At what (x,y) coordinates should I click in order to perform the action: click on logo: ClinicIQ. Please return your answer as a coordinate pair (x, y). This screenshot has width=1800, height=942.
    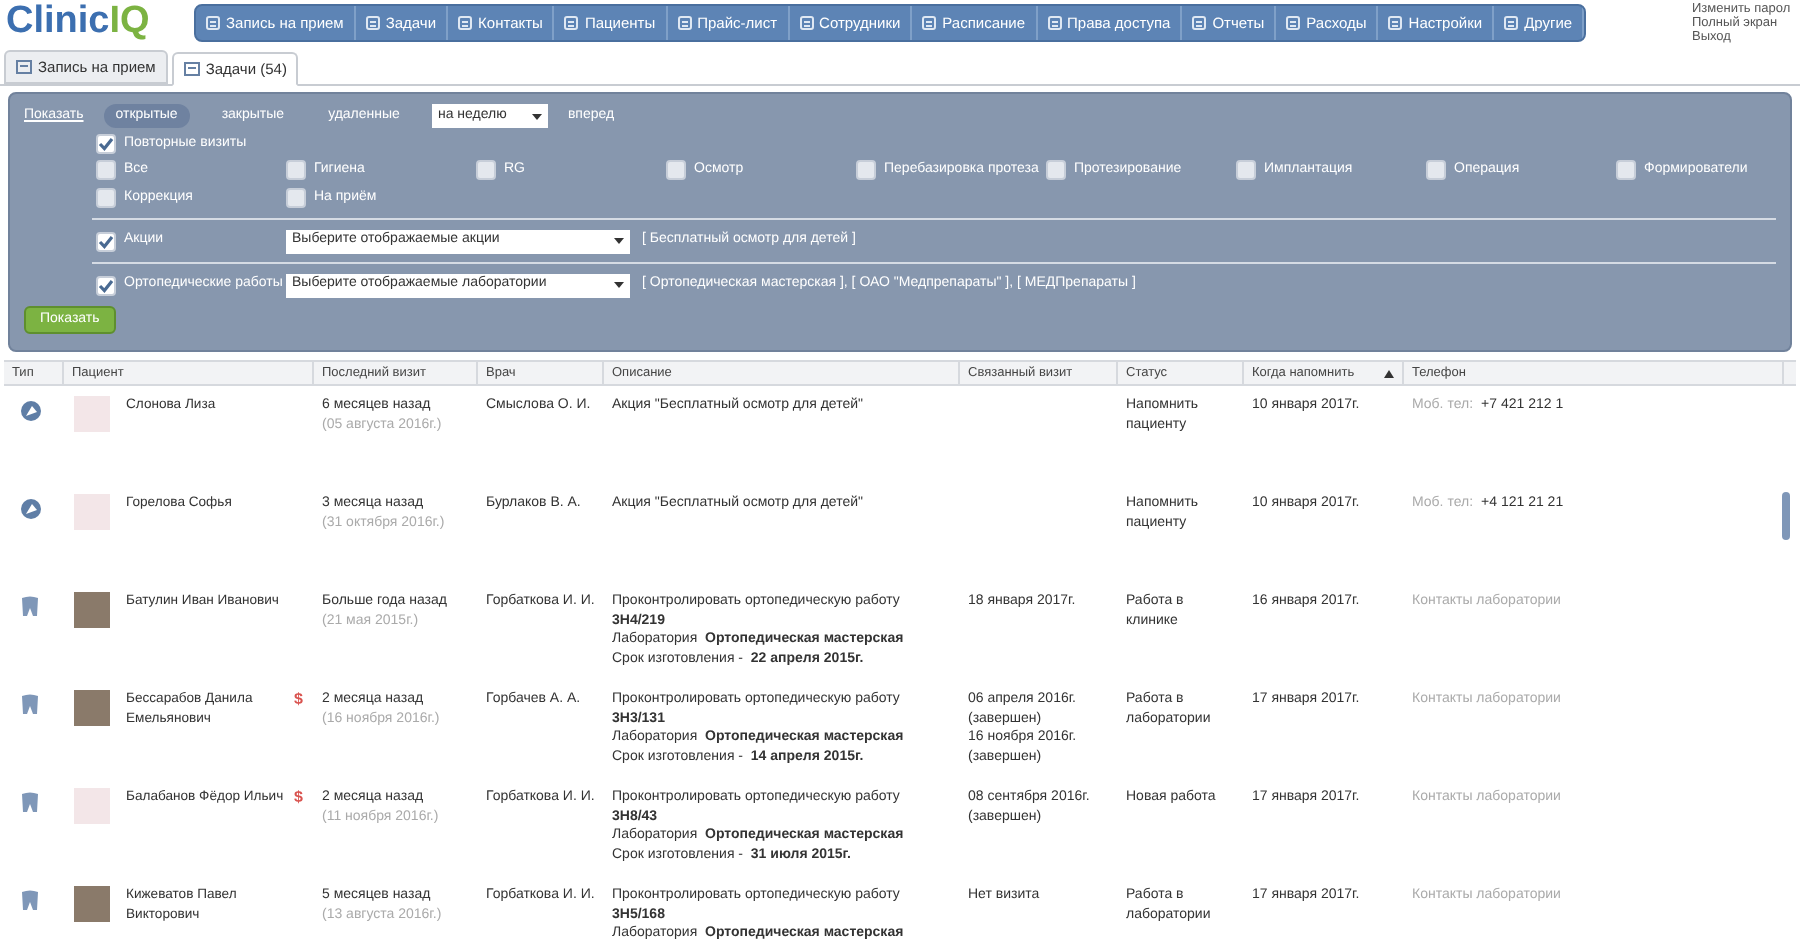
    Looking at the image, I should click on (78, 22).